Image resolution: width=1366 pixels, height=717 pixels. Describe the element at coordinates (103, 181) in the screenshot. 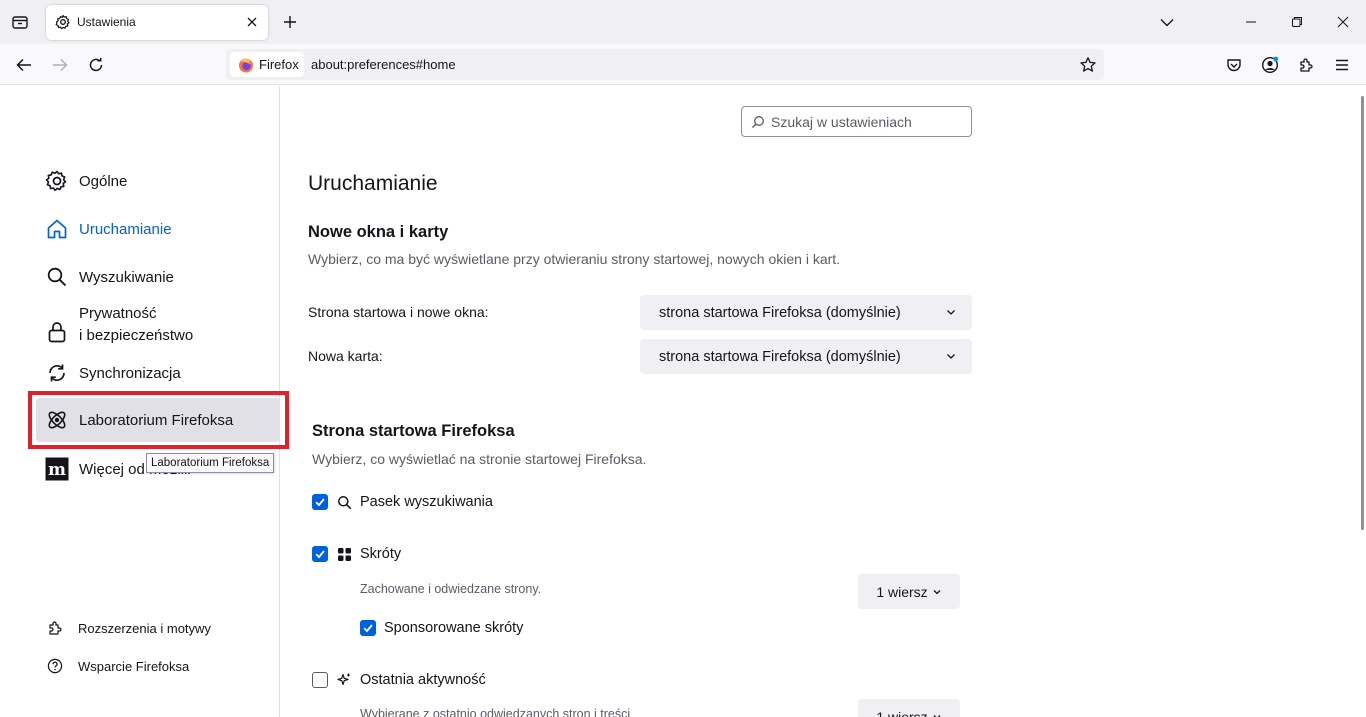

I see `sidebar-item-label: Ogólne` at that location.